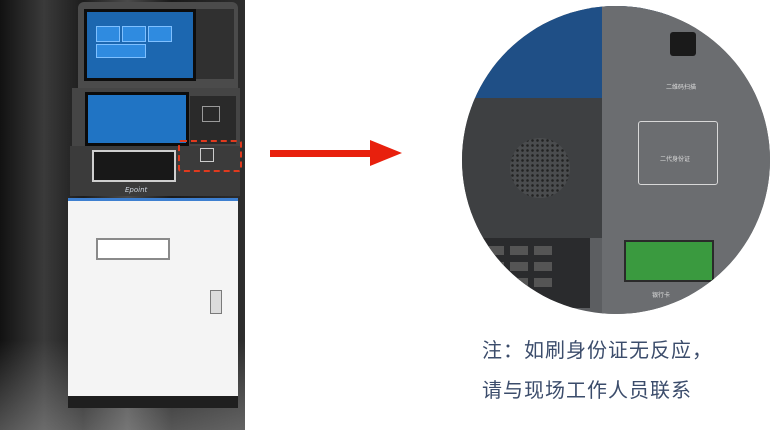  Describe the element at coordinates (136, 43) in the screenshot. I see `kiosk-top-tiles` at that location.